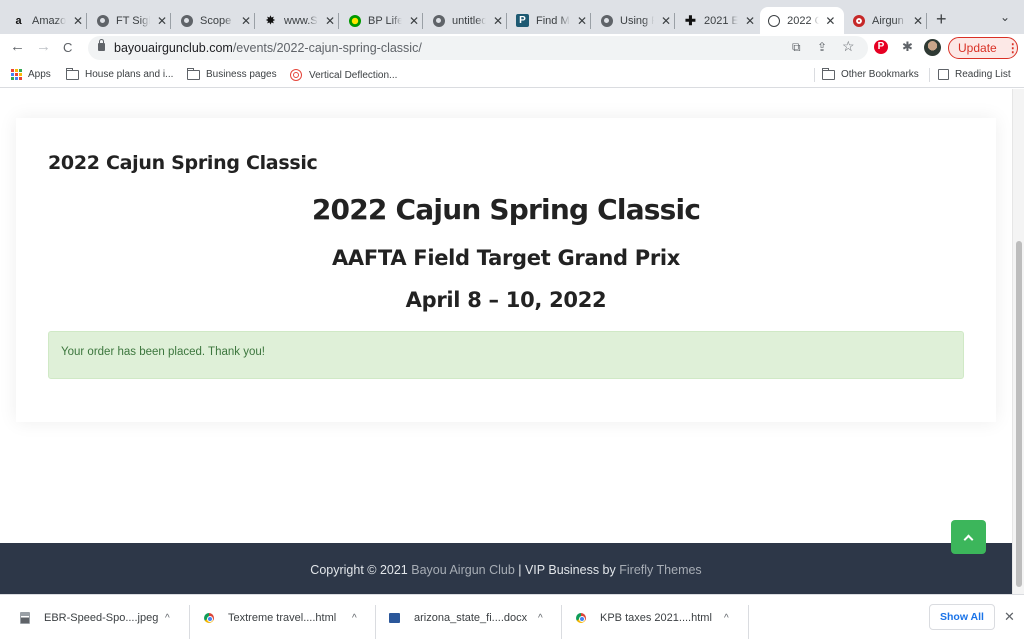 The width and height of the screenshot is (1024, 641). Describe the element at coordinates (101, 45) in the screenshot. I see `lock-icon` at that location.